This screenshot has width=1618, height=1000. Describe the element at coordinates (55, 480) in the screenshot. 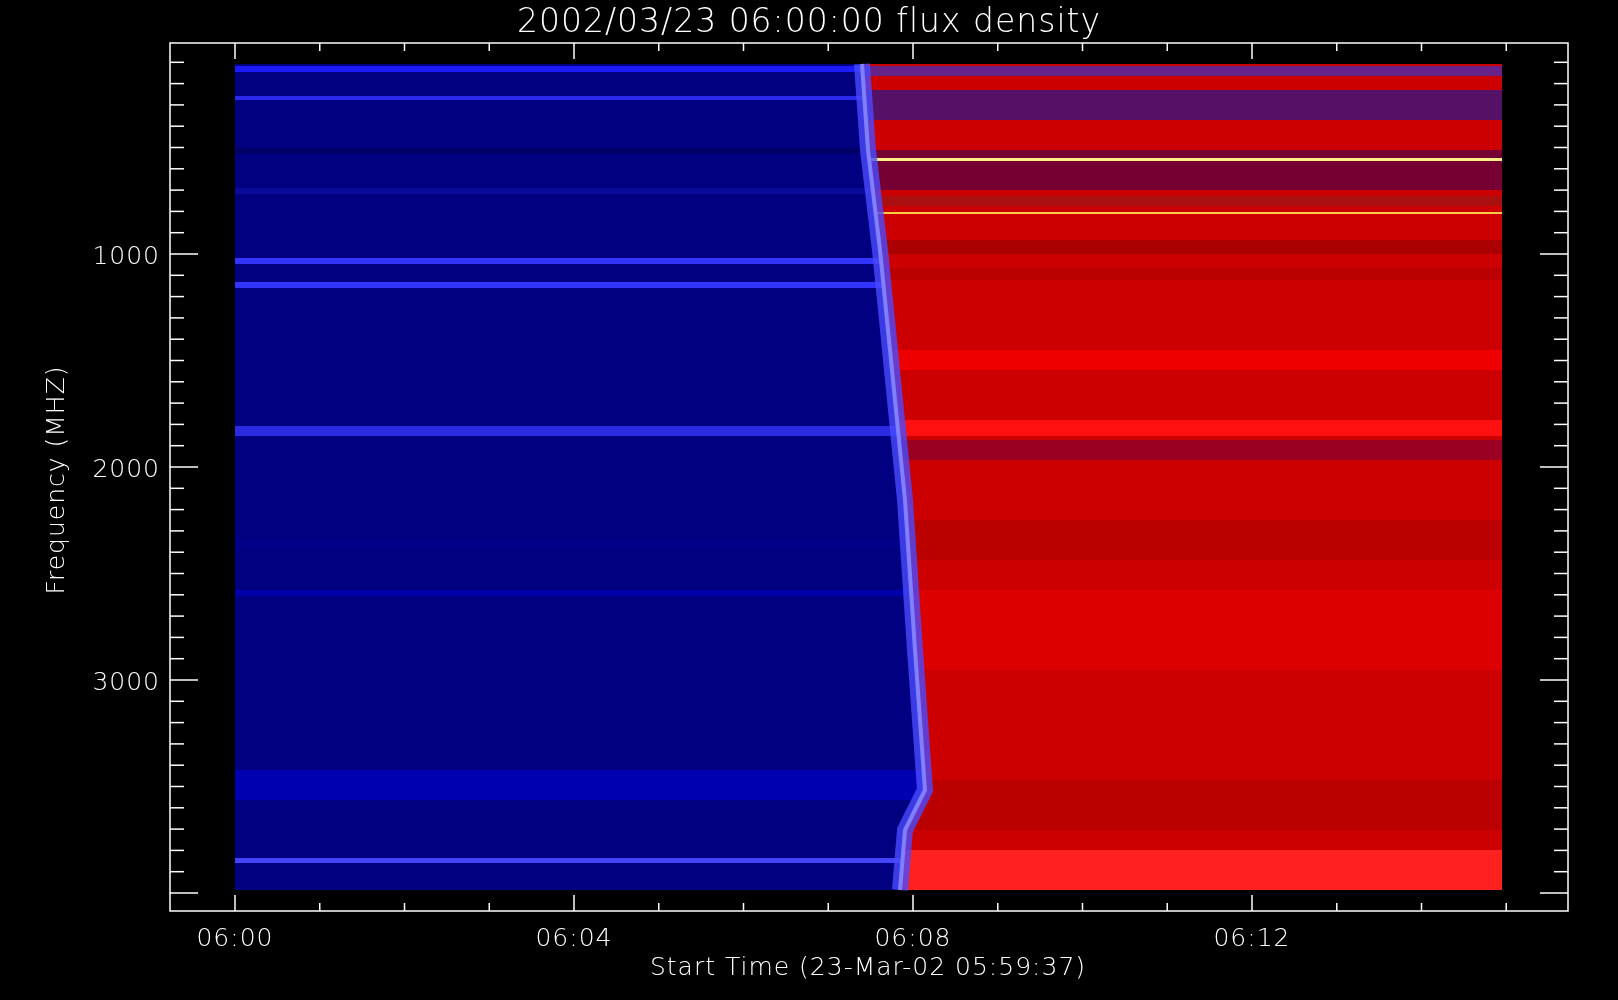

I see `y-axis-label: Frequency (MHZ)` at that location.